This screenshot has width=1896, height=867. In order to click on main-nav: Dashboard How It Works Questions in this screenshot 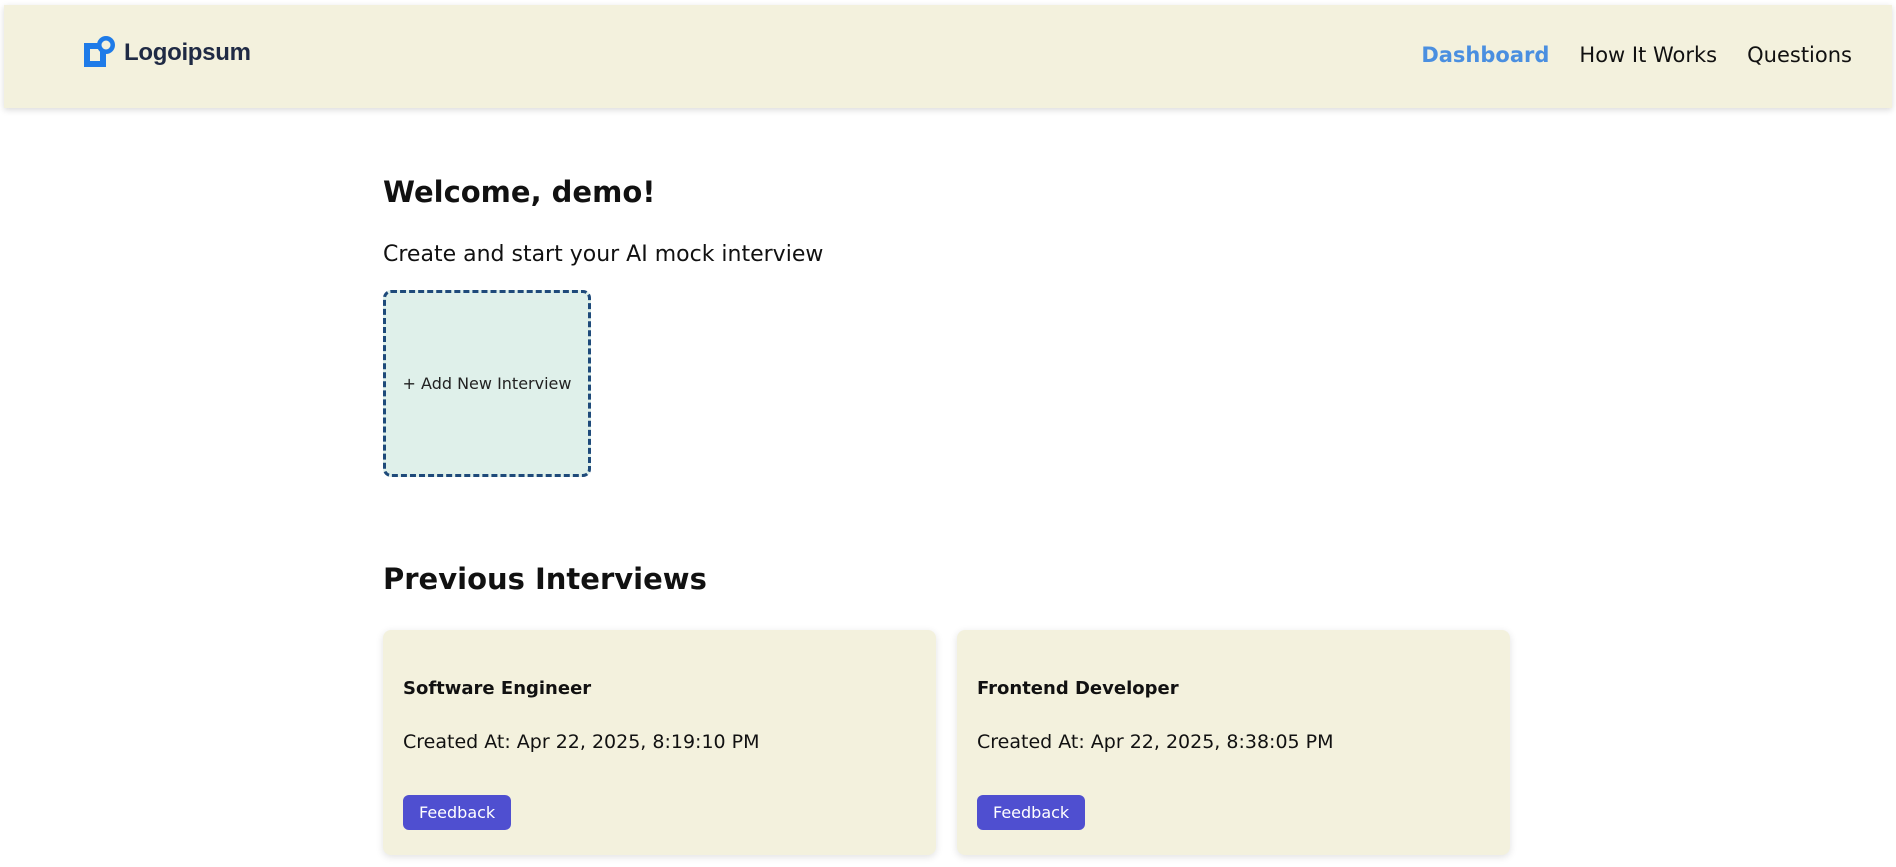, I will do `click(1636, 55)`.